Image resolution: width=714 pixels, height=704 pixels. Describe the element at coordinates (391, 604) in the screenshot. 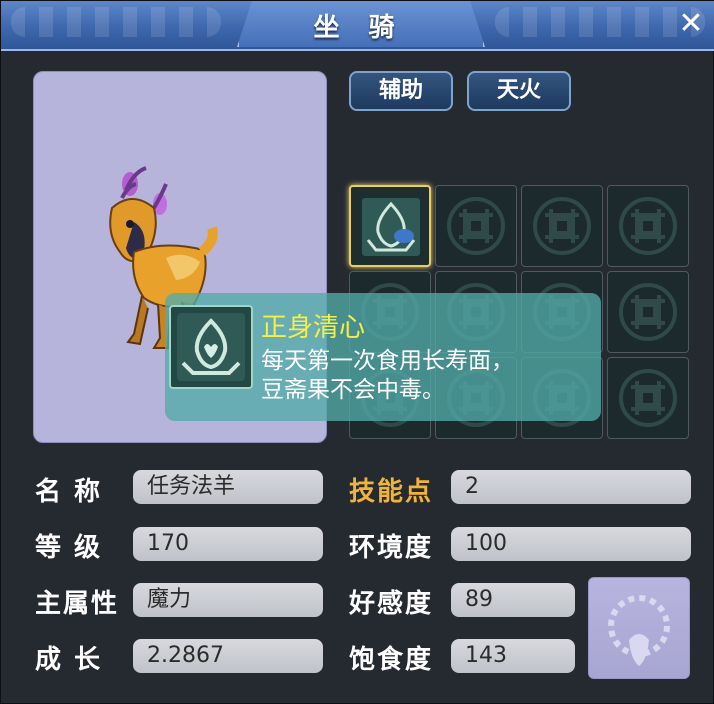

I see `favor-label: 好感度` at that location.